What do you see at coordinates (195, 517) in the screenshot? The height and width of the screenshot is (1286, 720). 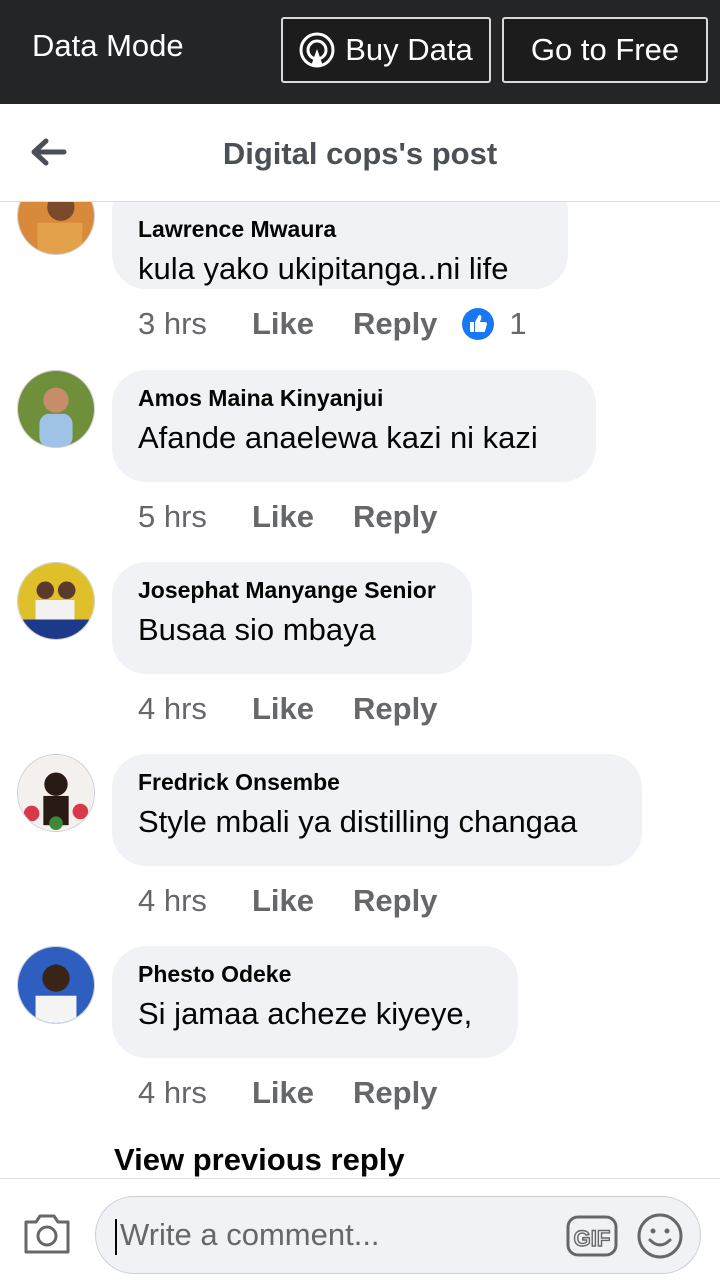 I see `comment-time: 5 hrs` at bounding box center [195, 517].